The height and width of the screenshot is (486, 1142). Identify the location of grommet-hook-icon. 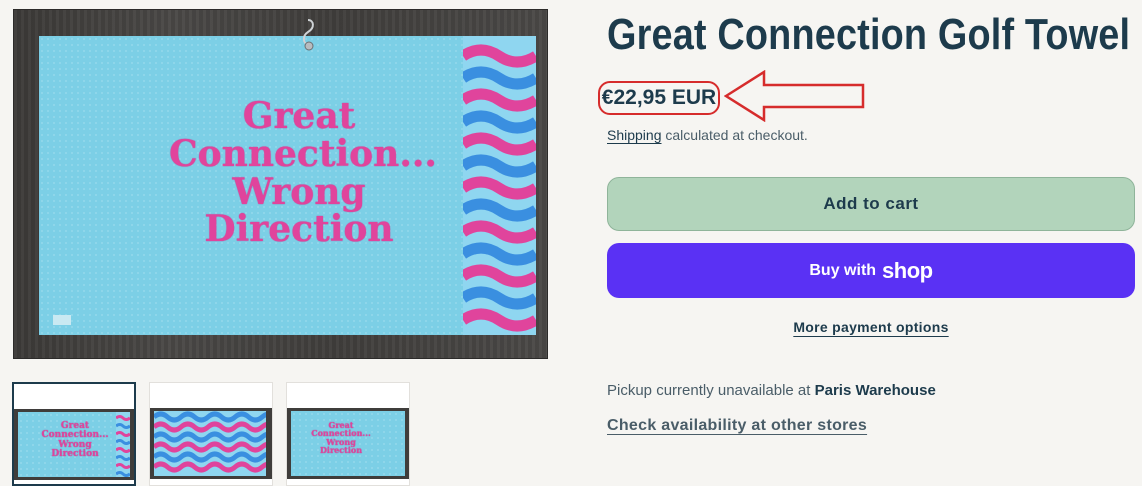
(308, 35).